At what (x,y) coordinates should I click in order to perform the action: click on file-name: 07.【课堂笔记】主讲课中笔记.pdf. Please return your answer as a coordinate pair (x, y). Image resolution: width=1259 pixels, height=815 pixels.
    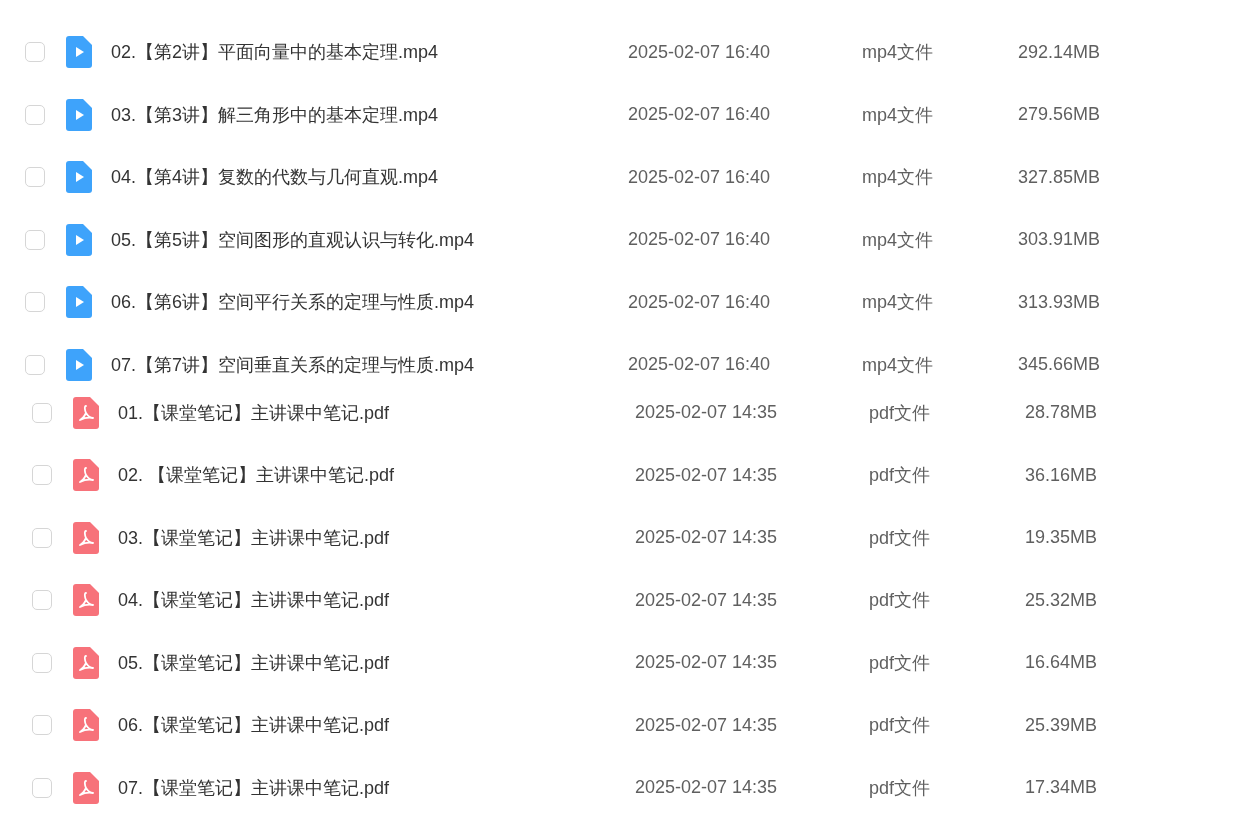
    Looking at the image, I should click on (254, 787).